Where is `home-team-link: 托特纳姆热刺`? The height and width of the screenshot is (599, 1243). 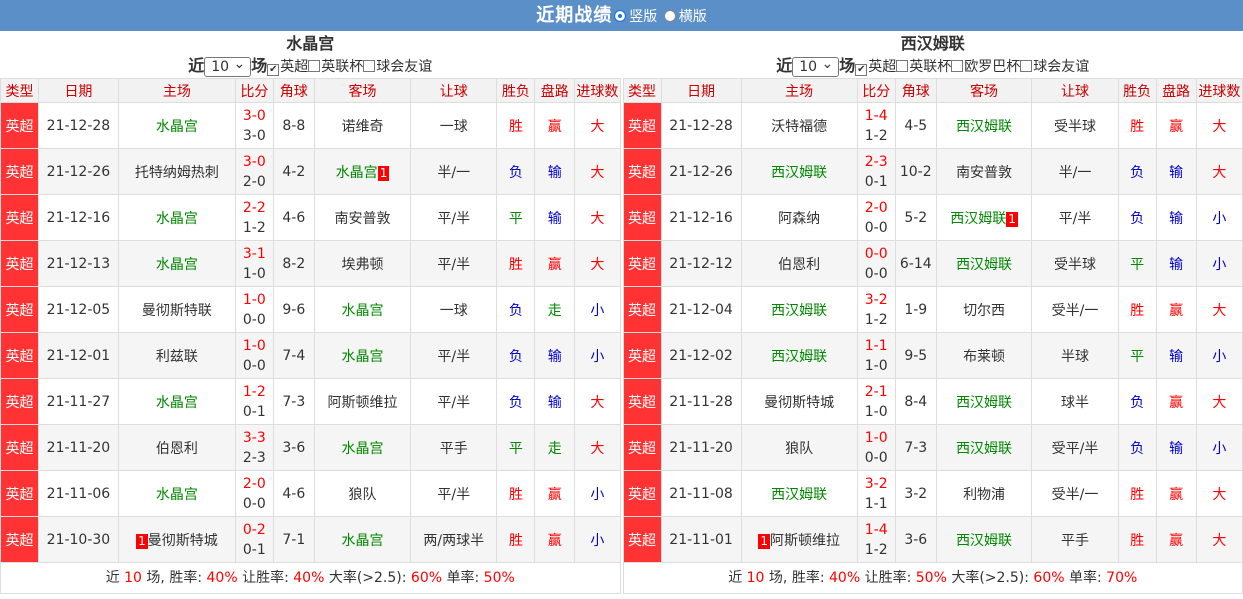 home-team-link: 托特纳姆热刺 is located at coordinates (177, 173).